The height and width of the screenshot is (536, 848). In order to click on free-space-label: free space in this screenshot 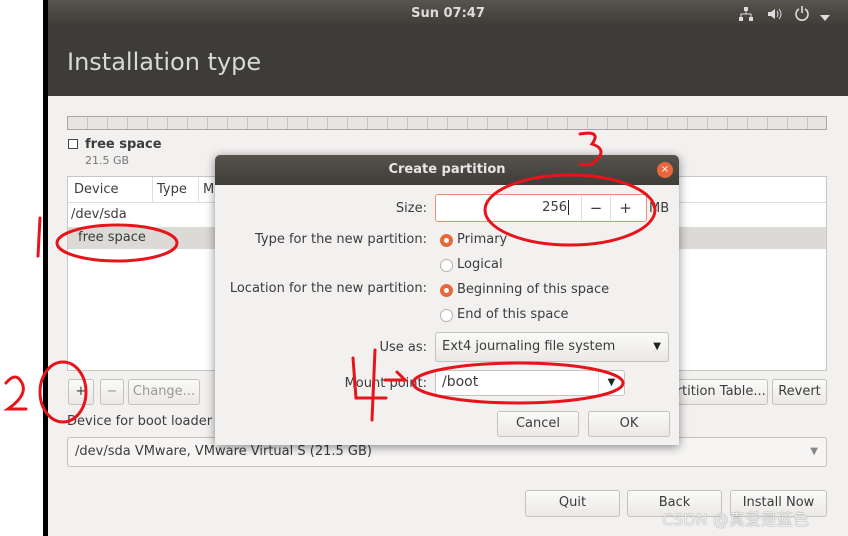, I will do `click(123, 144)`.